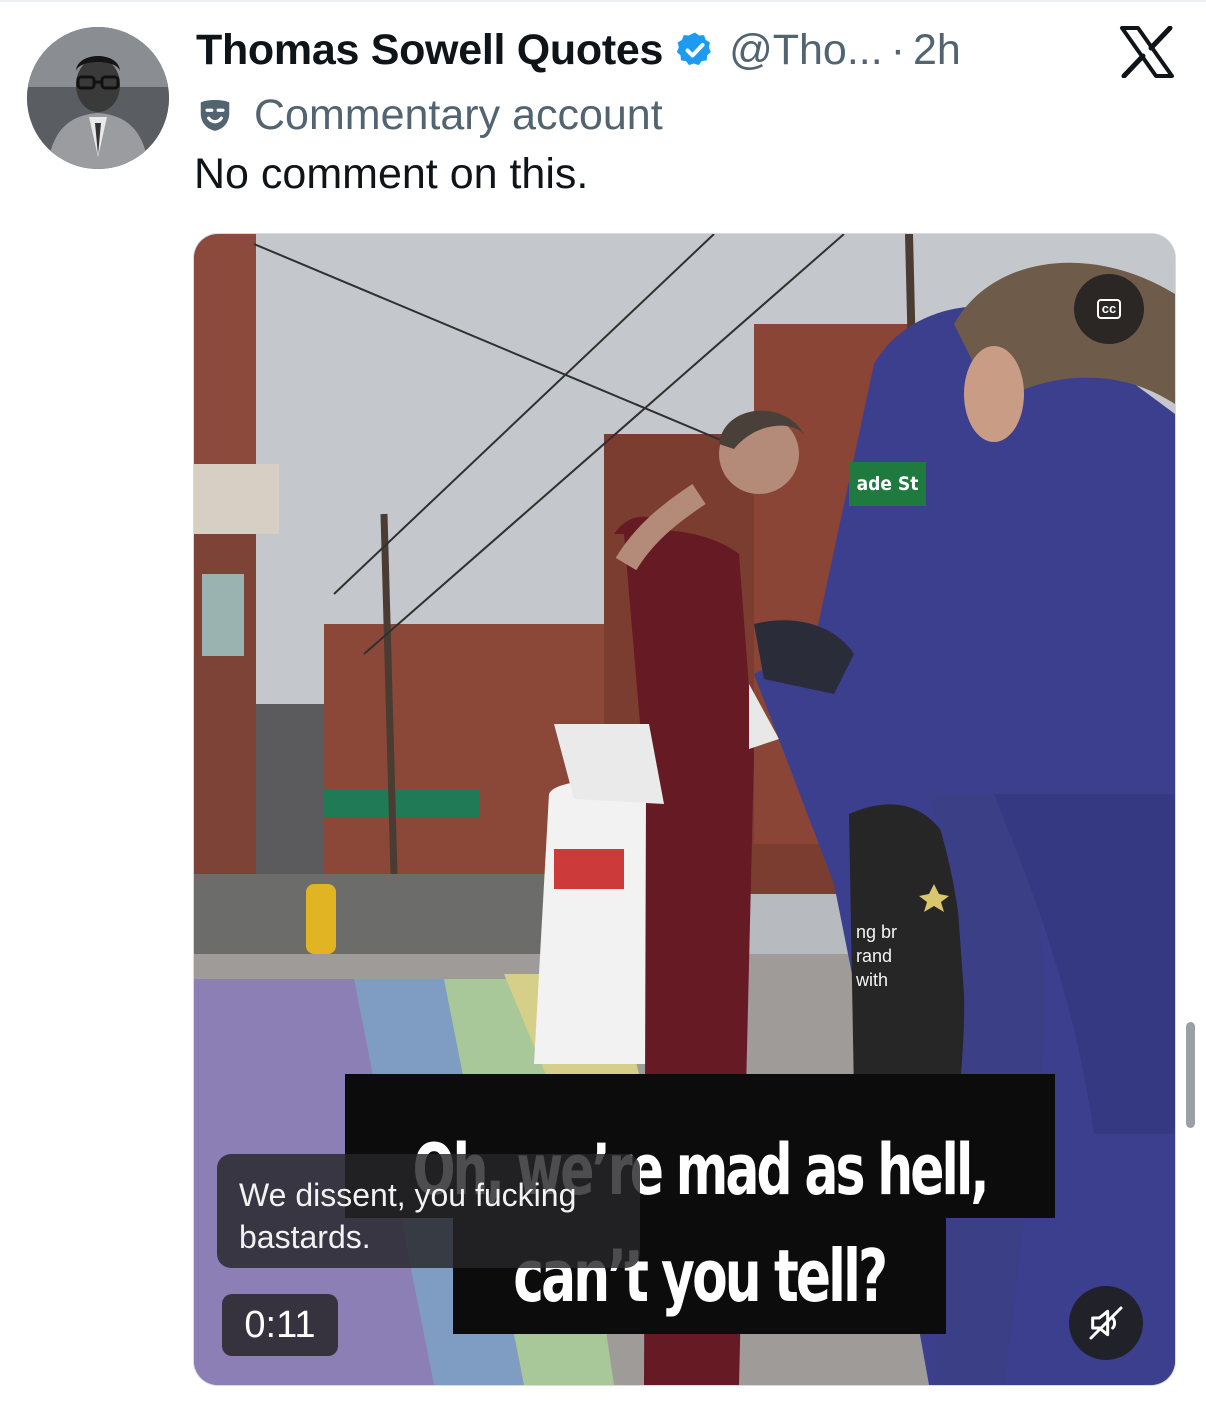 The width and height of the screenshot is (1206, 1403). I want to click on account-label: Commentary account, so click(429, 115).